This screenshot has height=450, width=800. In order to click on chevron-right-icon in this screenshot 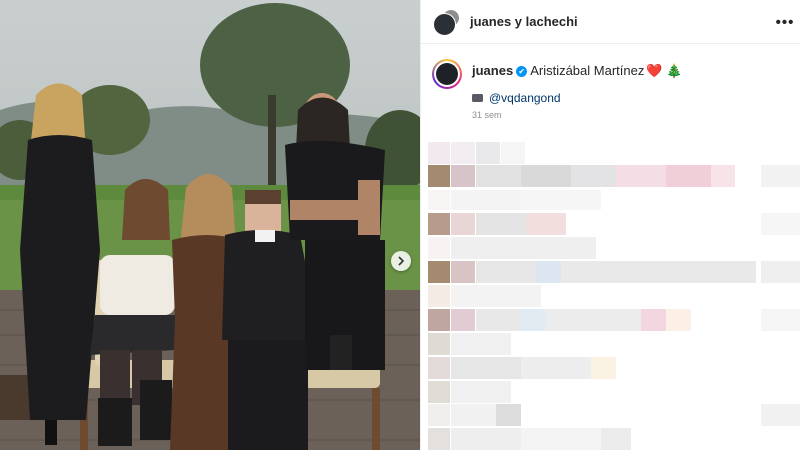, I will do `click(401, 261)`.